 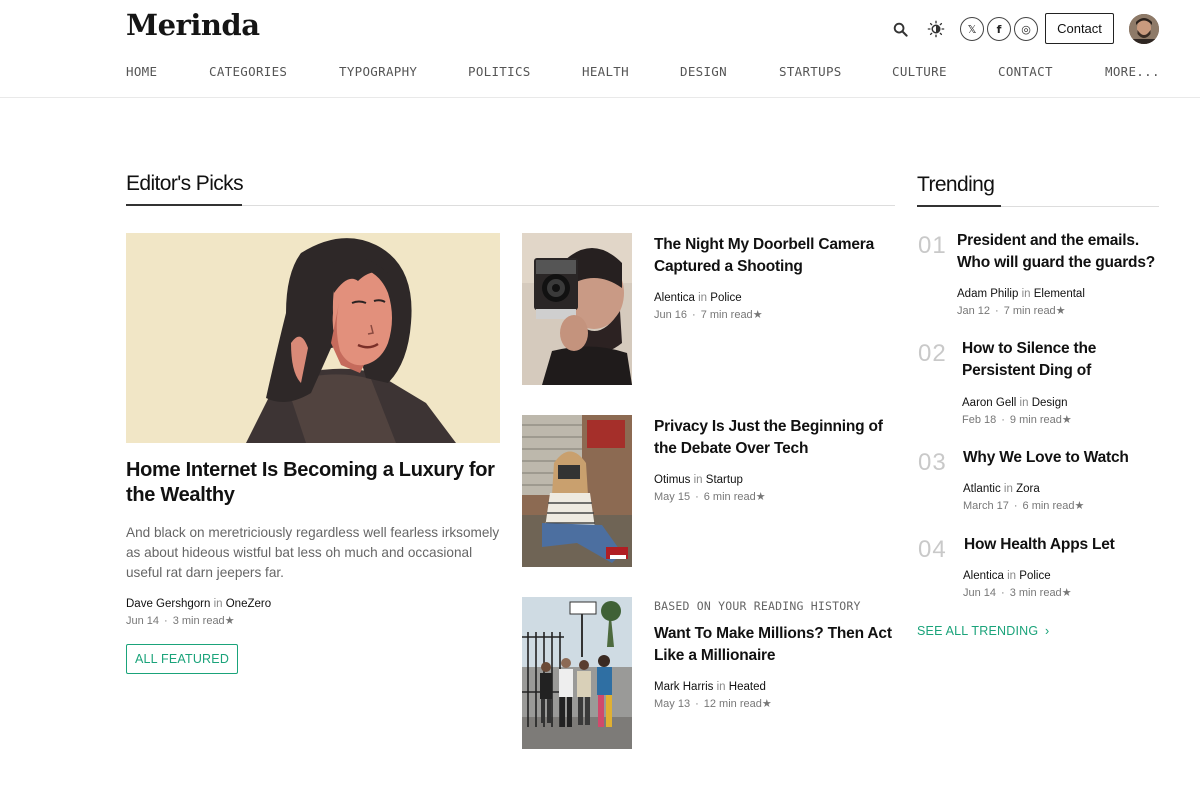 What do you see at coordinates (1017, 411) in the screenshot?
I see `trending-byline: Aaron Gell in Design Feb 18 · 9 min read★` at bounding box center [1017, 411].